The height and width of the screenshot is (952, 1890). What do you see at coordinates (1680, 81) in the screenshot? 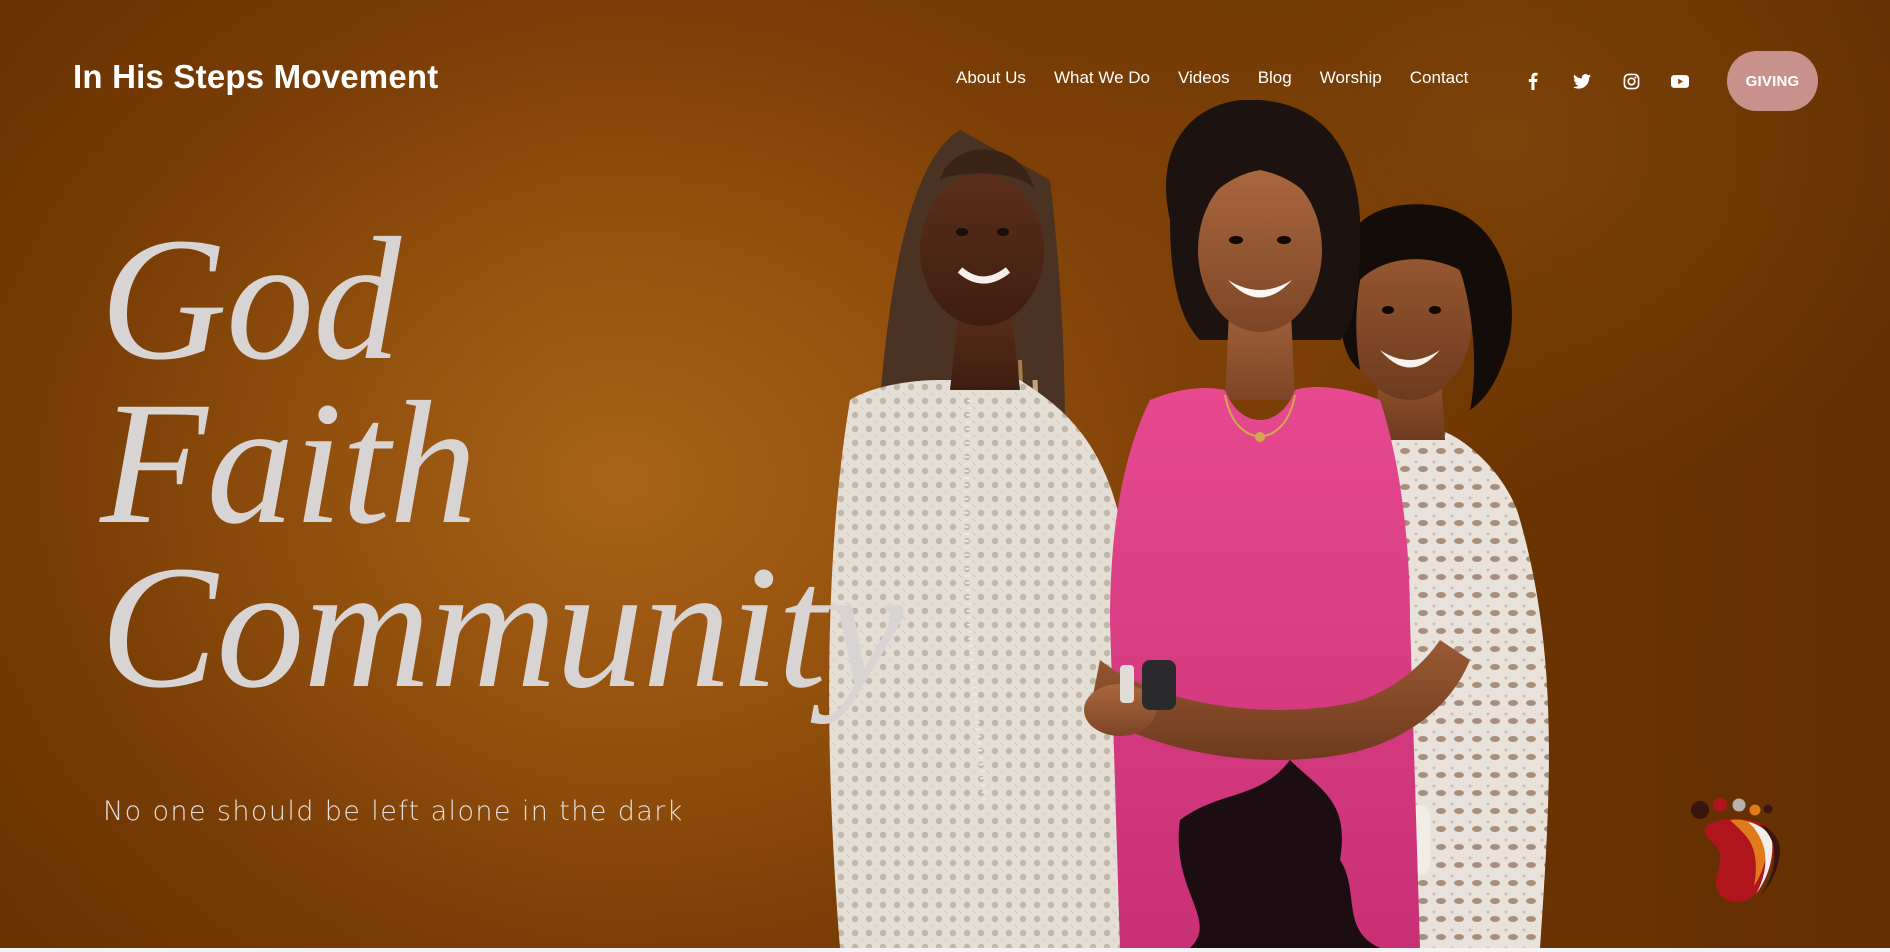
I see `youtube-icon` at bounding box center [1680, 81].